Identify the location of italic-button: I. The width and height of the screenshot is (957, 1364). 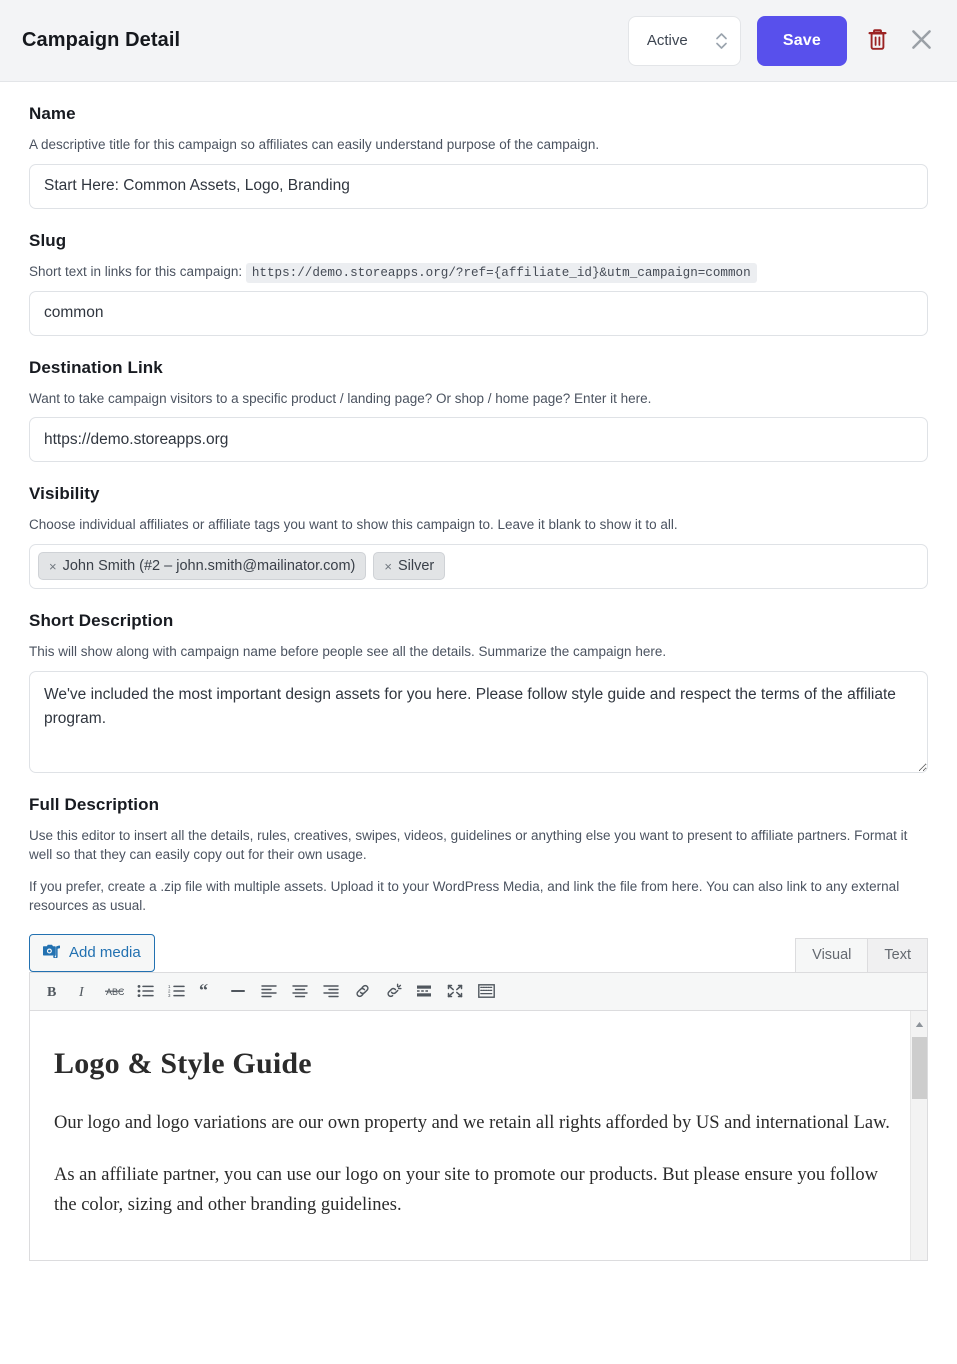
(83, 991).